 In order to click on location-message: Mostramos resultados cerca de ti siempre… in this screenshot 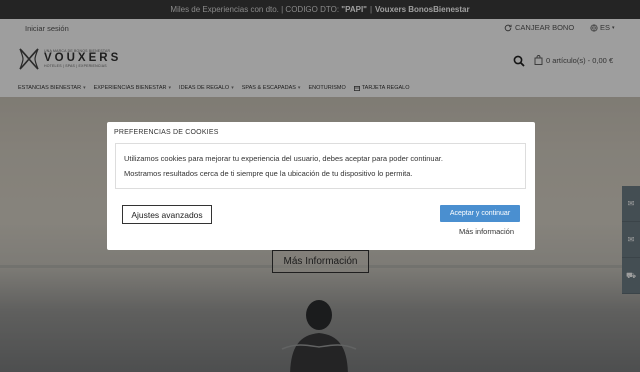, I will do `click(268, 173)`.